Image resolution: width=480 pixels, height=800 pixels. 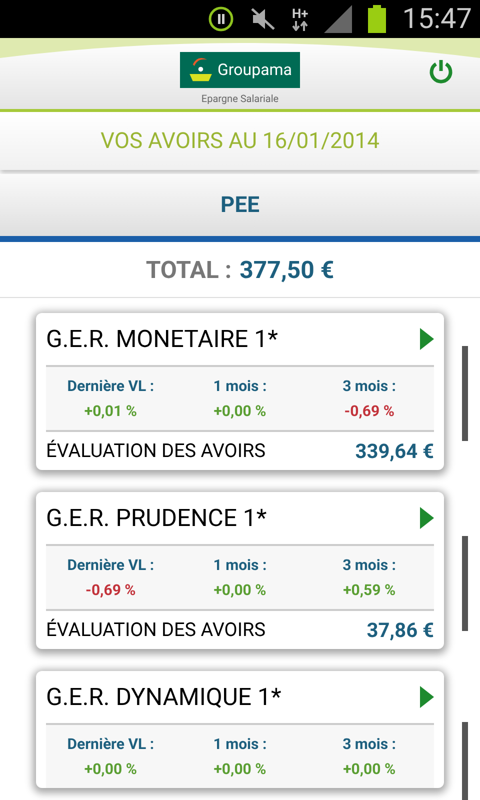 I want to click on total-value: 377,50 €, so click(x=287, y=270).